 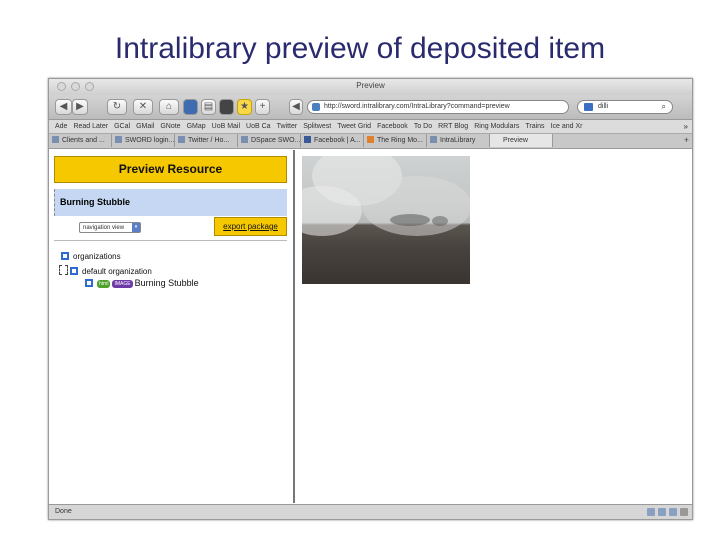 I want to click on bookmark-item: RRT Blog, so click(x=453, y=126).